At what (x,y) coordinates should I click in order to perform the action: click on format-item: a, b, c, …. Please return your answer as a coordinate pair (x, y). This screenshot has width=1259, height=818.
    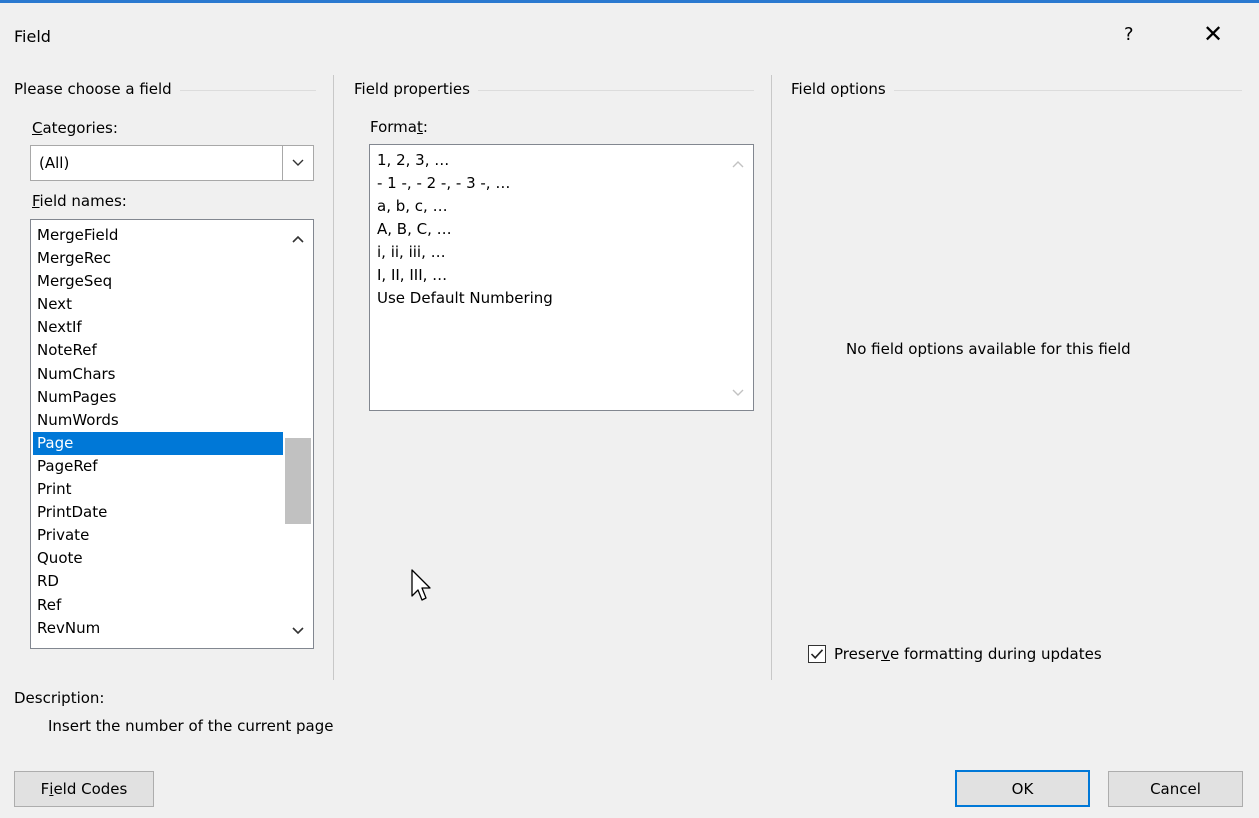
    Looking at the image, I should click on (549, 206).